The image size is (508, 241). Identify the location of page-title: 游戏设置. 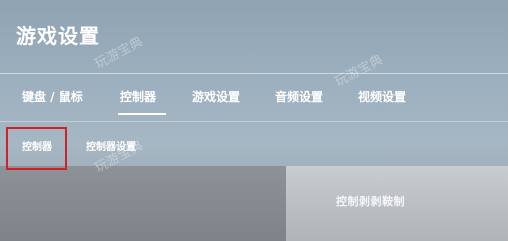
(58, 36).